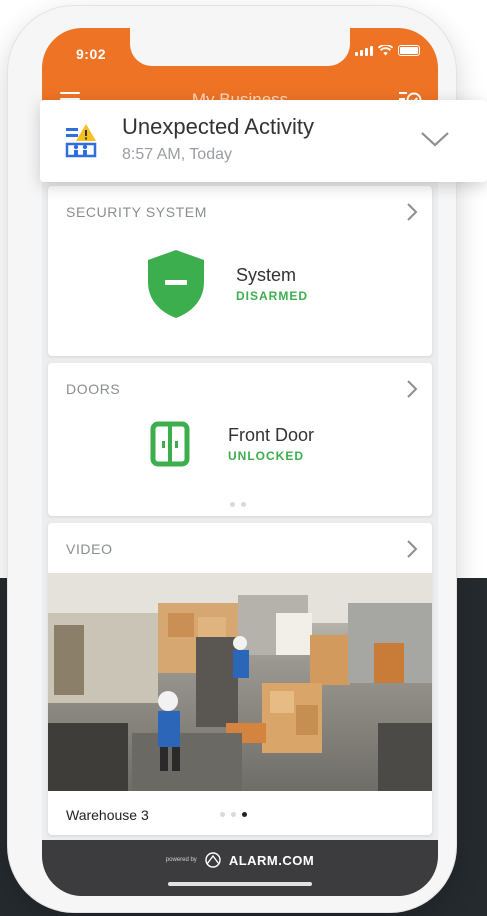  Describe the element at coordinates (409, 50) in the screenshot. I see `battery-icon` at that location.